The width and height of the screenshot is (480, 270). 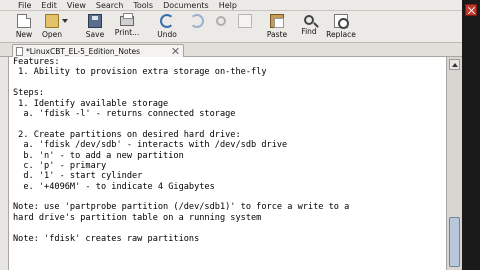 What do you see at coordinates (24, 5) in the screenshot?
I see `menu-file: File` at bounding box center [24, 5].